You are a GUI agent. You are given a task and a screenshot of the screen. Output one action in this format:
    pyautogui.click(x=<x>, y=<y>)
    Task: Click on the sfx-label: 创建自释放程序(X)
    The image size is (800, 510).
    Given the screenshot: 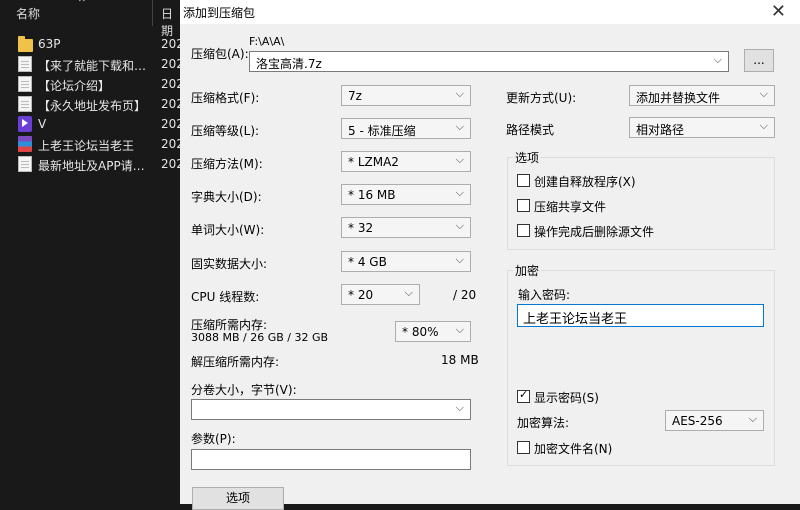 What is the action you would take?
    pyautogui.click(x=585, y=182)
    